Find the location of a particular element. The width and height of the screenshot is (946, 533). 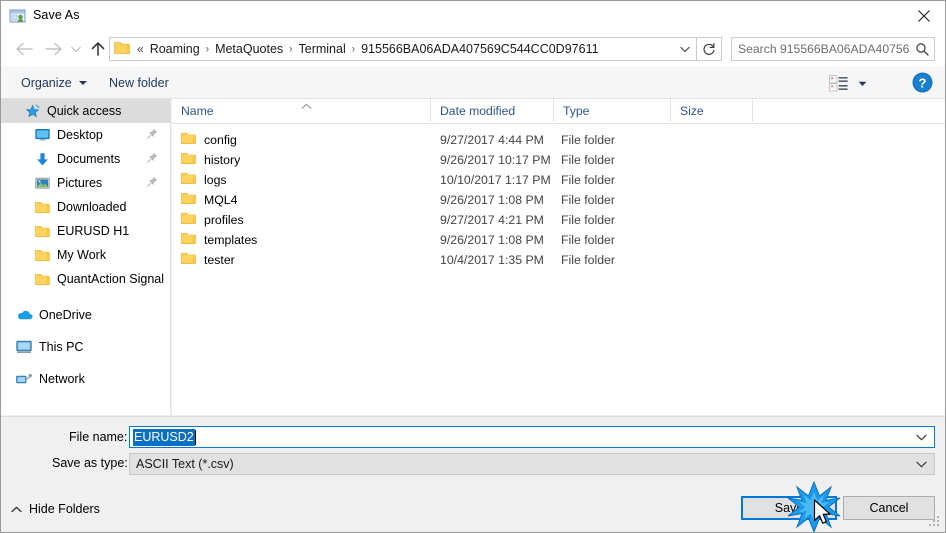

organize-button: Organize is located at coordinates (54, 82).